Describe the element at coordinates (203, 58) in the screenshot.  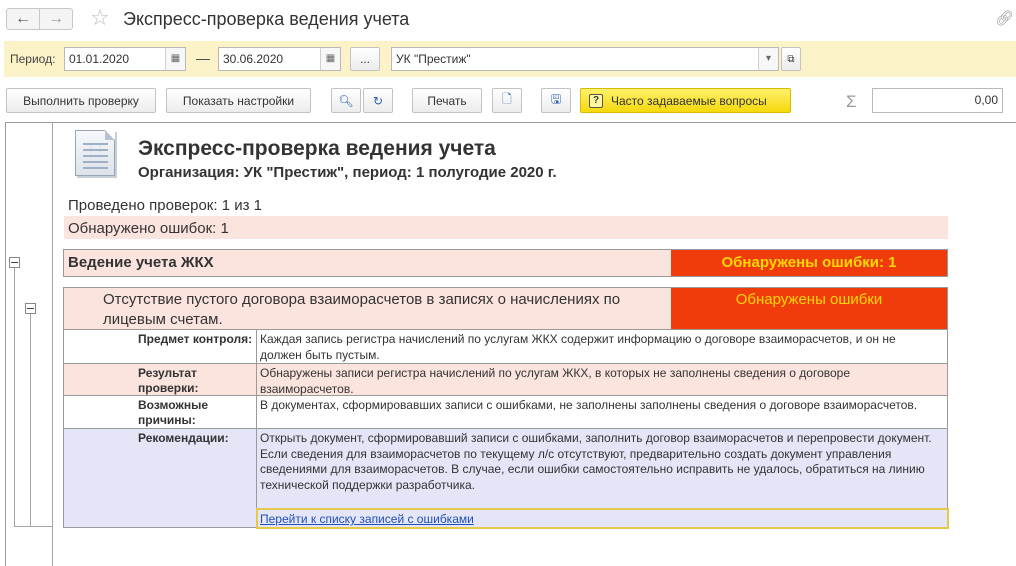
I see `period-dash: —` at that location.